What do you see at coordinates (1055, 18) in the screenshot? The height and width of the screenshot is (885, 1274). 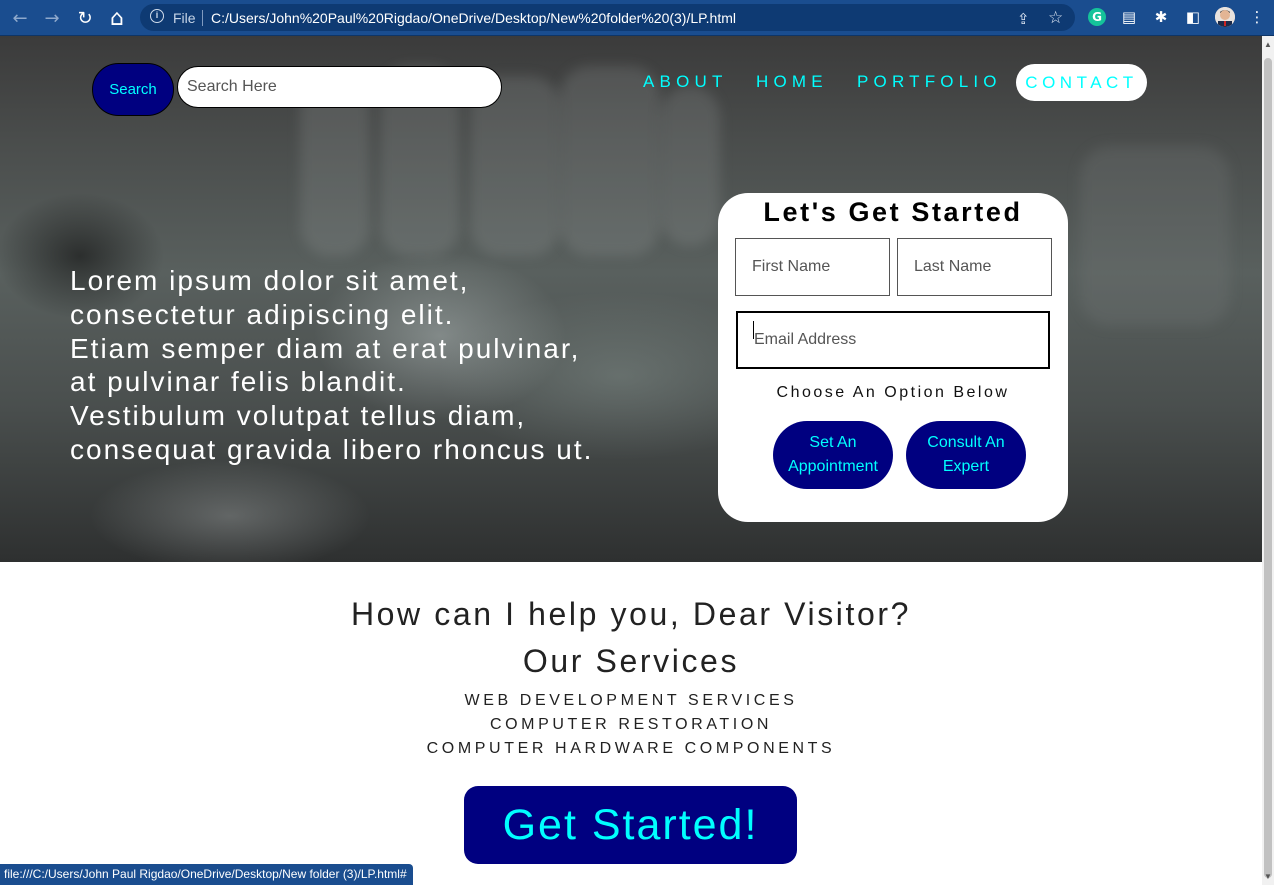 I see `star-icon: ☆` at bounding box center [1055, 18].